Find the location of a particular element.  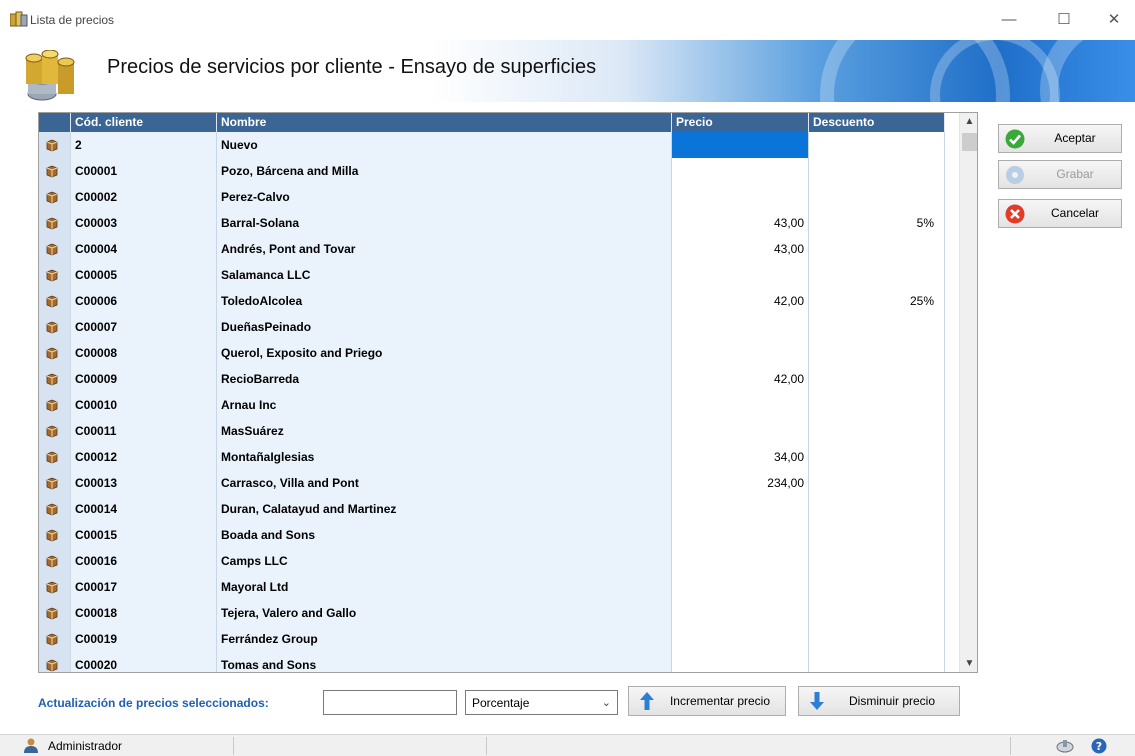

cell-name: Ferrández Group is located at coordinates (444, 639).